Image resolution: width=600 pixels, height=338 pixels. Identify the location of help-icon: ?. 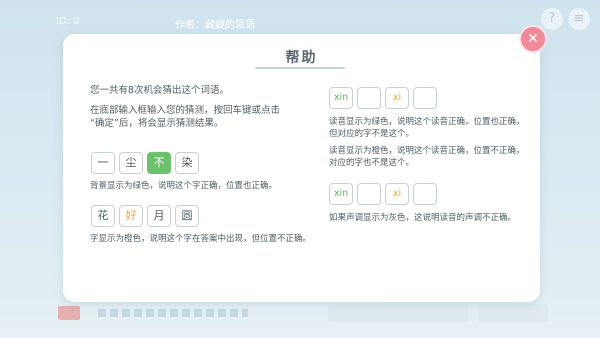
(552, 19).